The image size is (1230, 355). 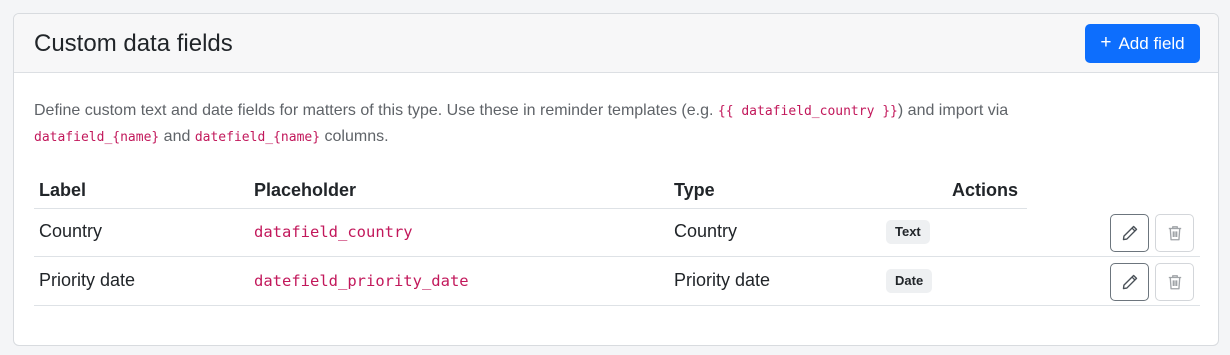 What do you see at coordinates (909, 281) in the screenshot?
I see `type-badge: Date` at bounding box center [909, 281].